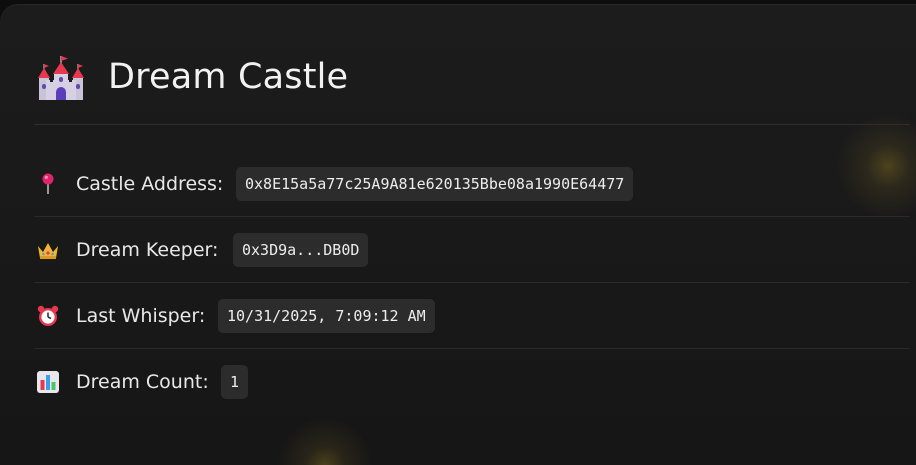 The image size is (916, 465). I want to click on dream-count-label: Dream Count:, so click(142, 382).